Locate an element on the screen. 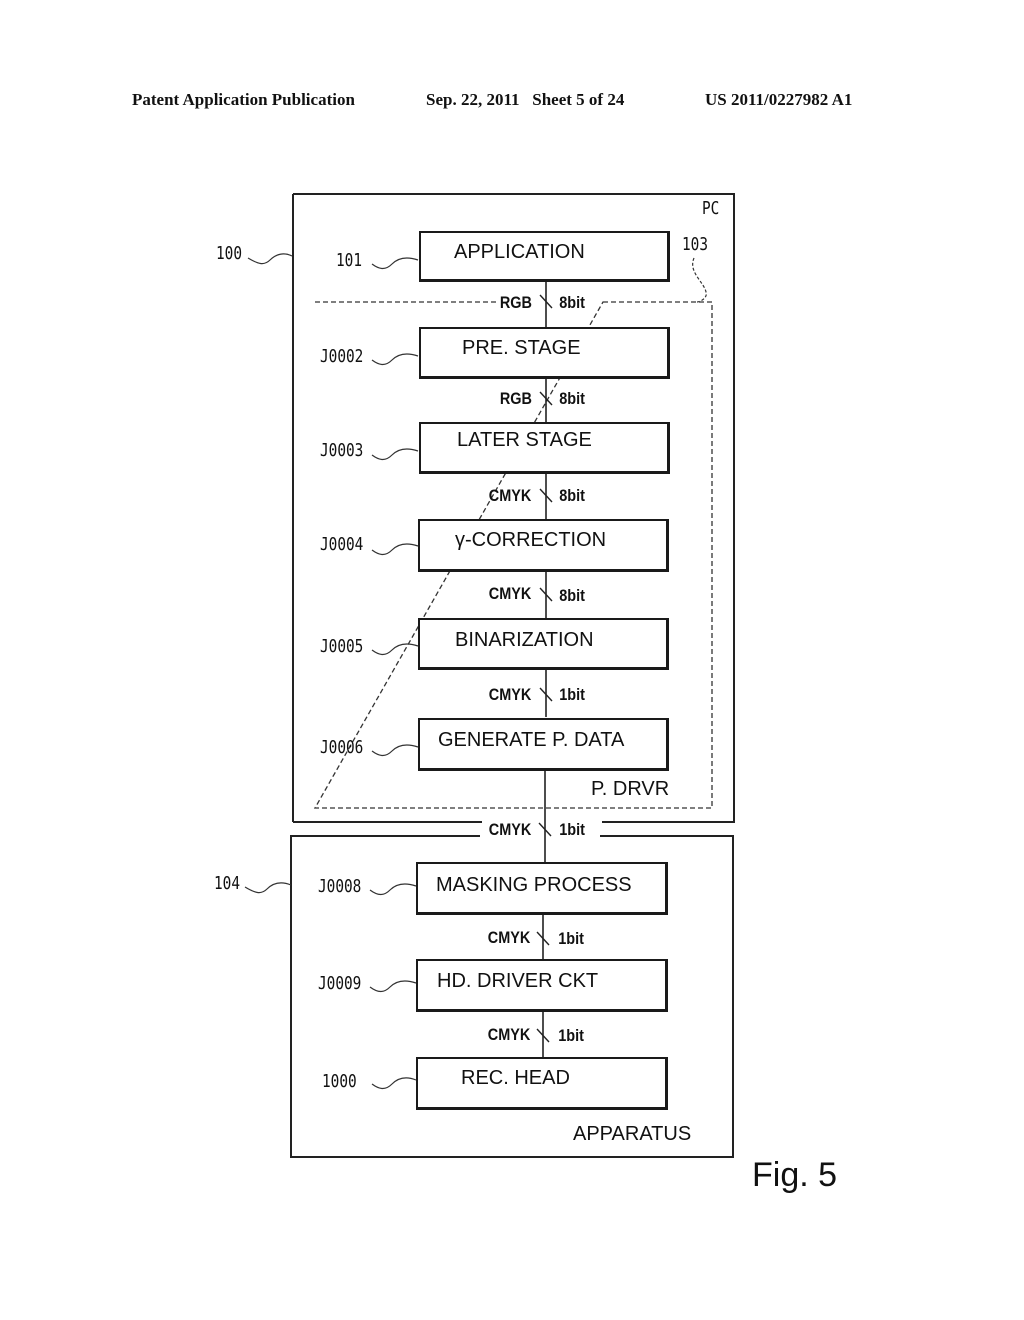 The image size is (1024, 1320). block-label: GENERATE P. DATA is located at coordinates (531, 740).